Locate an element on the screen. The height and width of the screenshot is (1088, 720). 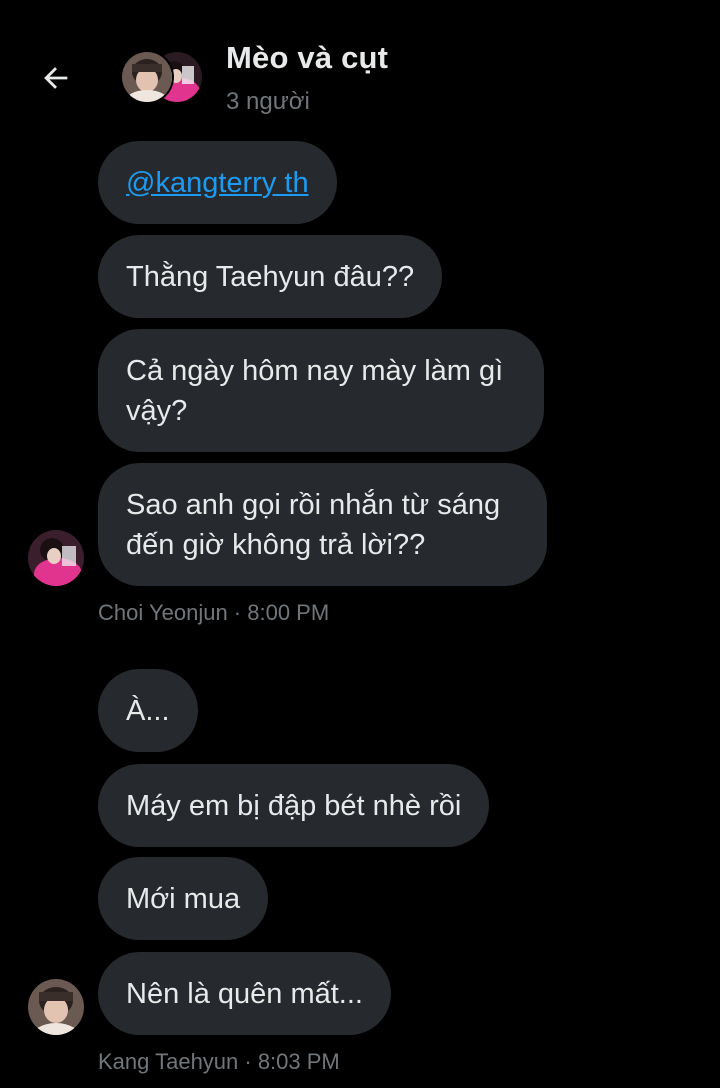
message-text: Máy em bị đập bét nhè rồi is located at coordinates (294, 805).